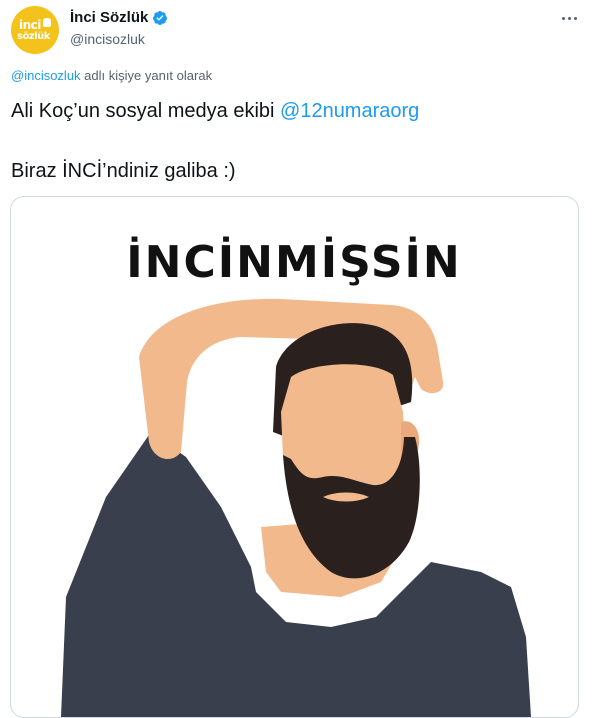 The height and width of the screenshot is (718, 593). What do you see at coordinates (30, 25) in the screenshot?
I see `avatar-text-top: inci` at bounding box center [30, 25].